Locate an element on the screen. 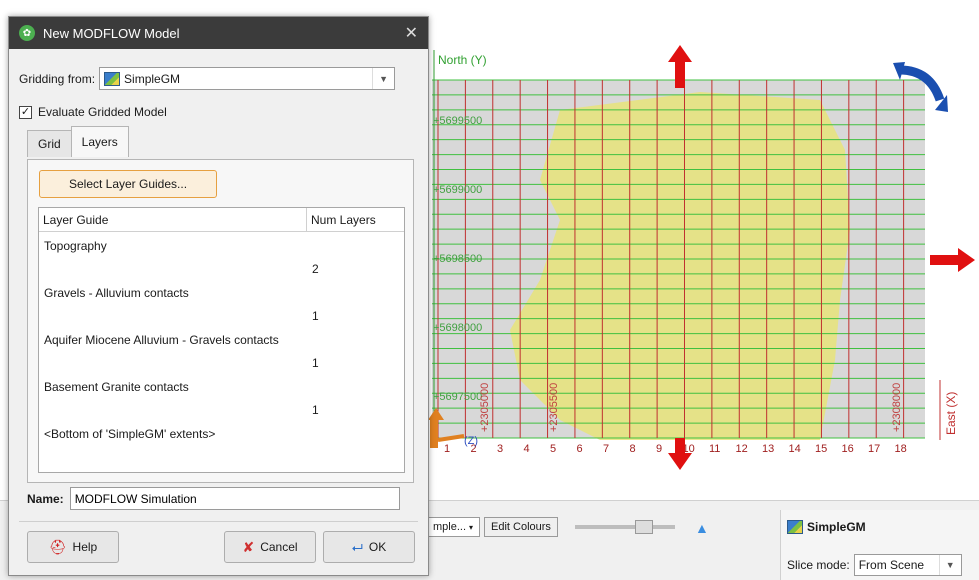 This screenshot has height=580, width=979. table-row: Basement Granite contacts 1 is located at coordinates (221, 396).